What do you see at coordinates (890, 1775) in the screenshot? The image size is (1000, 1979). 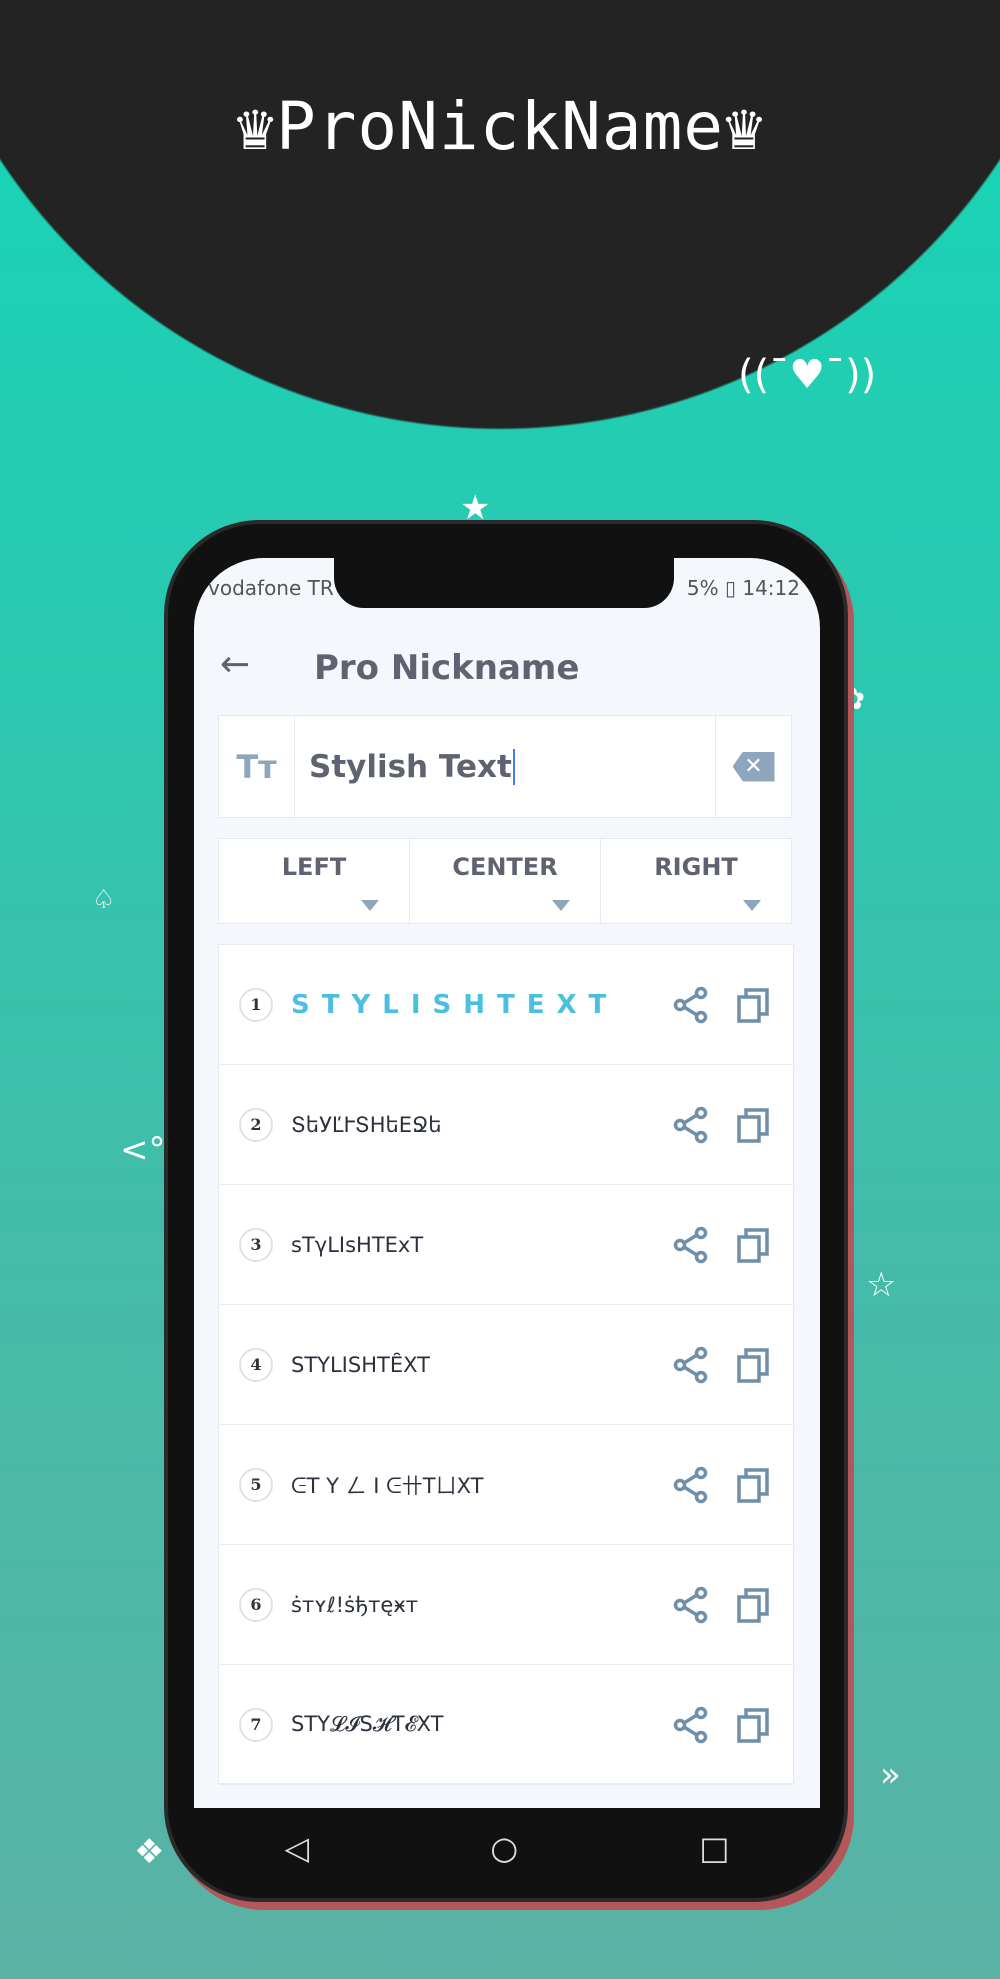 I see `double-chevron-icon: »` at bounding box center [890, 1775].